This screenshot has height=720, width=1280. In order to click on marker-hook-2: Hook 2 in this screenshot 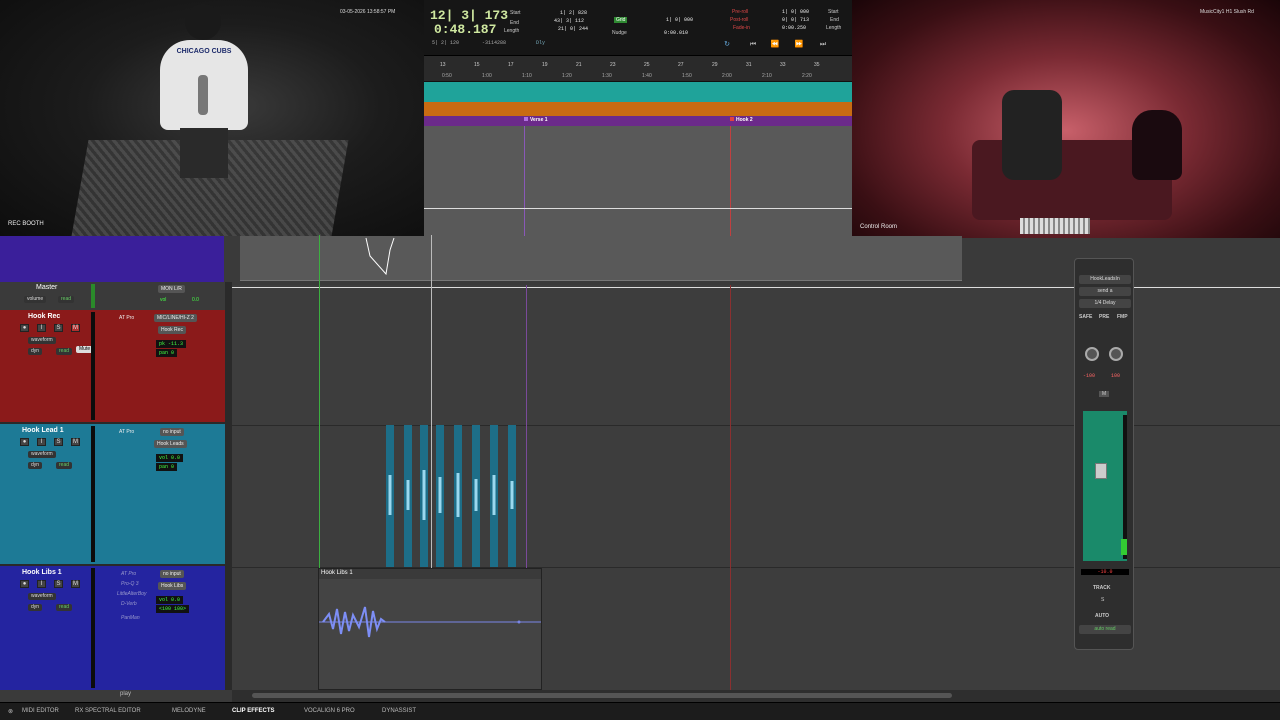, I will do `click(741, 120)`.